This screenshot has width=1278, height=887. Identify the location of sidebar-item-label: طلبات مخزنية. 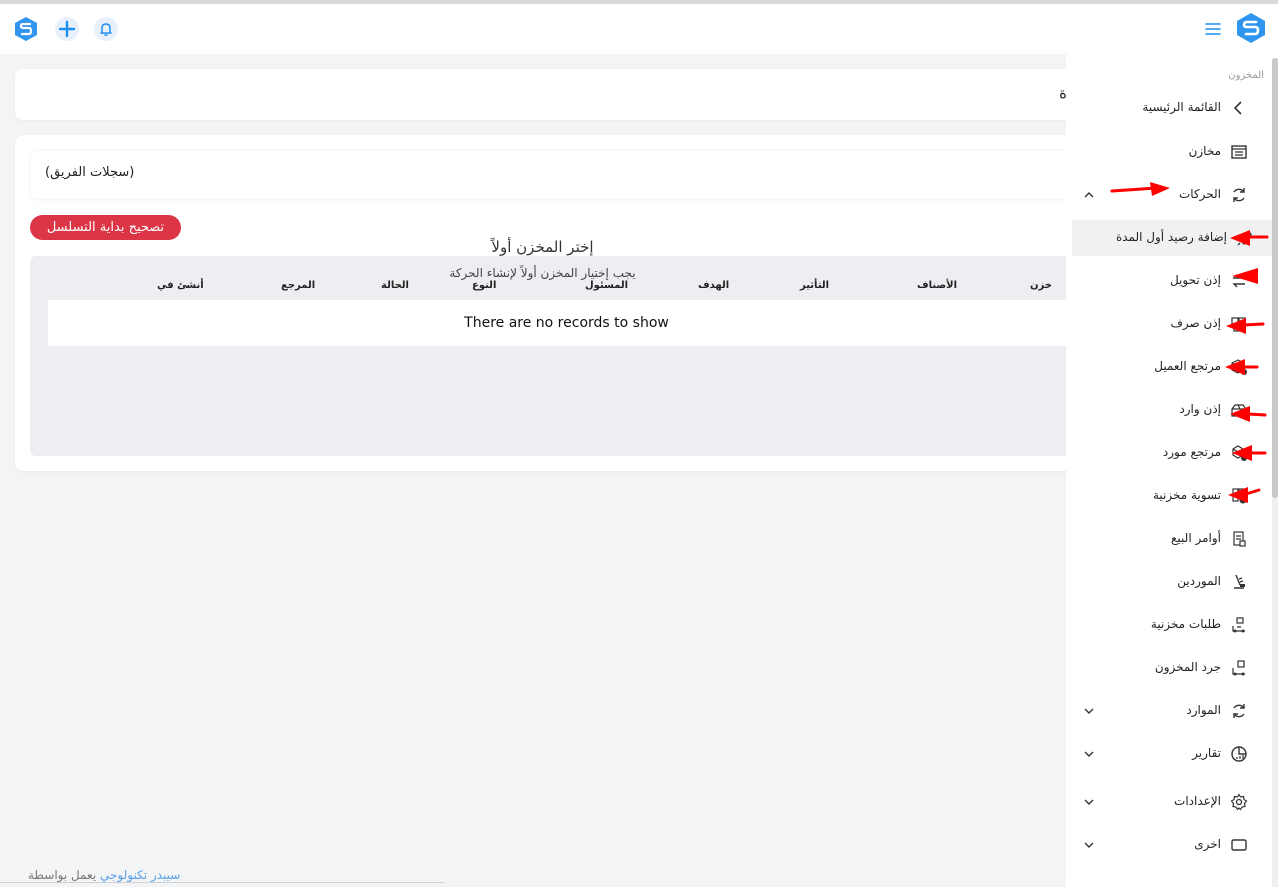
(1185, 624).